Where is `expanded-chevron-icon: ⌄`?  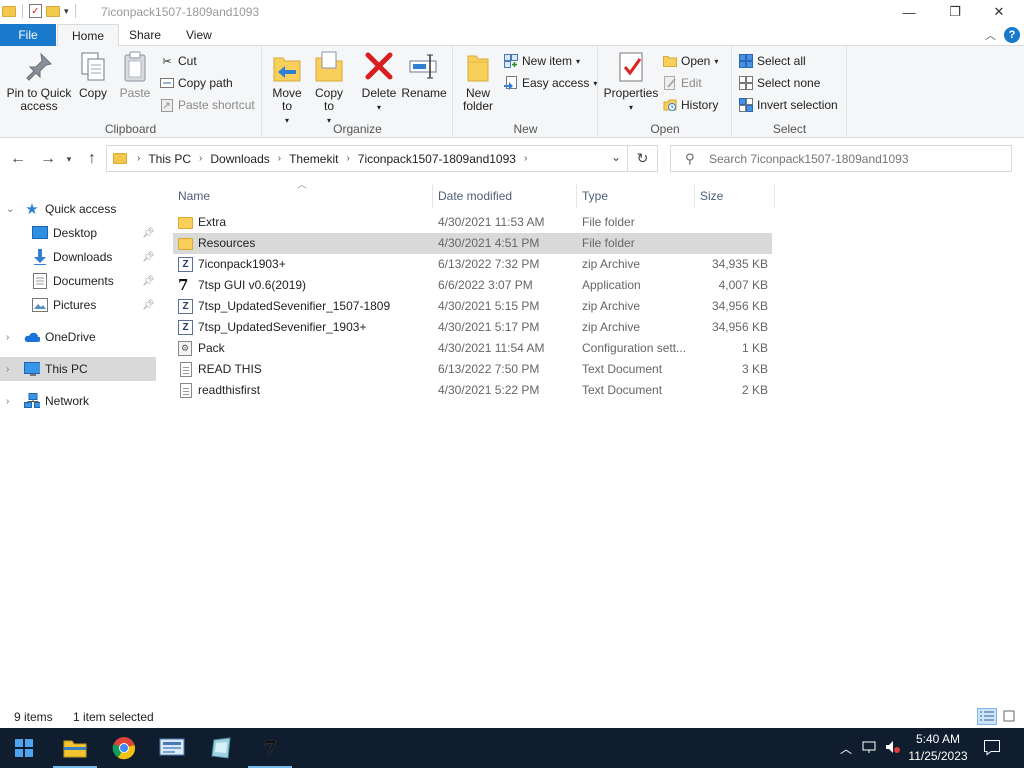 expanded-chevron-icon: ⌄ is located at coordinates (10, 209).